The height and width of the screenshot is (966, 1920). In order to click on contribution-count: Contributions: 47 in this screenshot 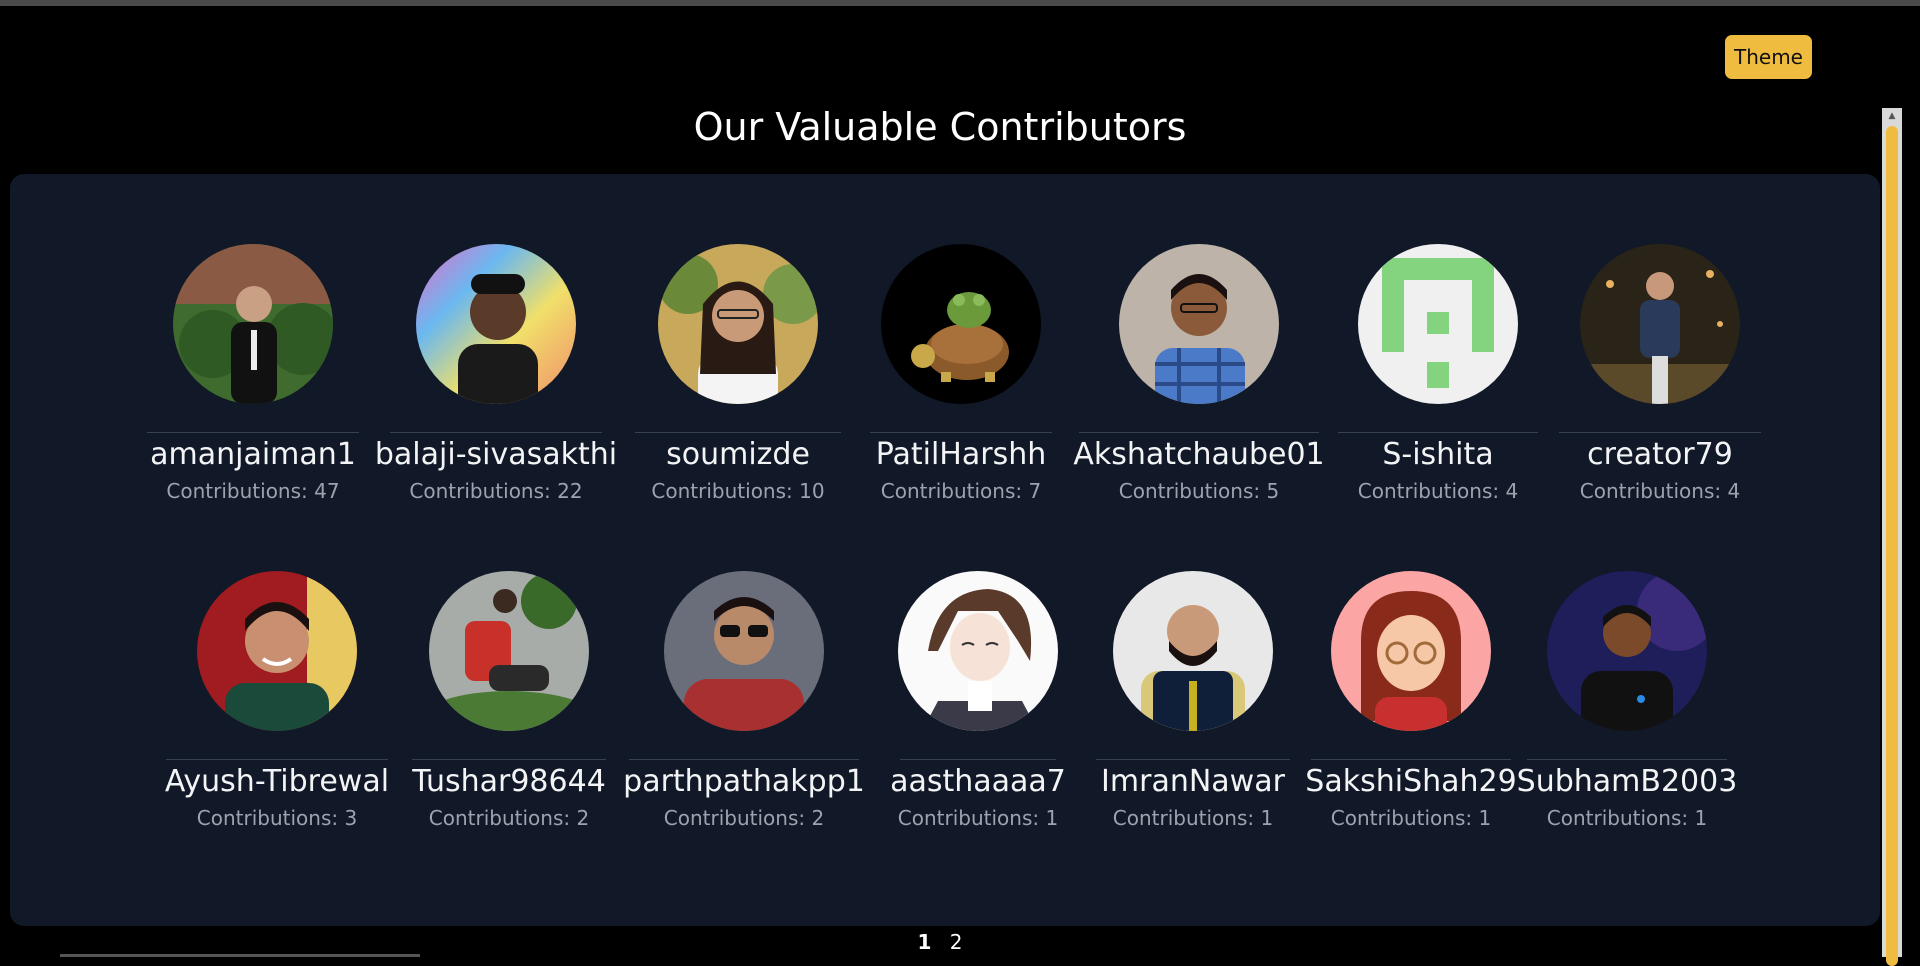, I will do `click(253, 491)`.